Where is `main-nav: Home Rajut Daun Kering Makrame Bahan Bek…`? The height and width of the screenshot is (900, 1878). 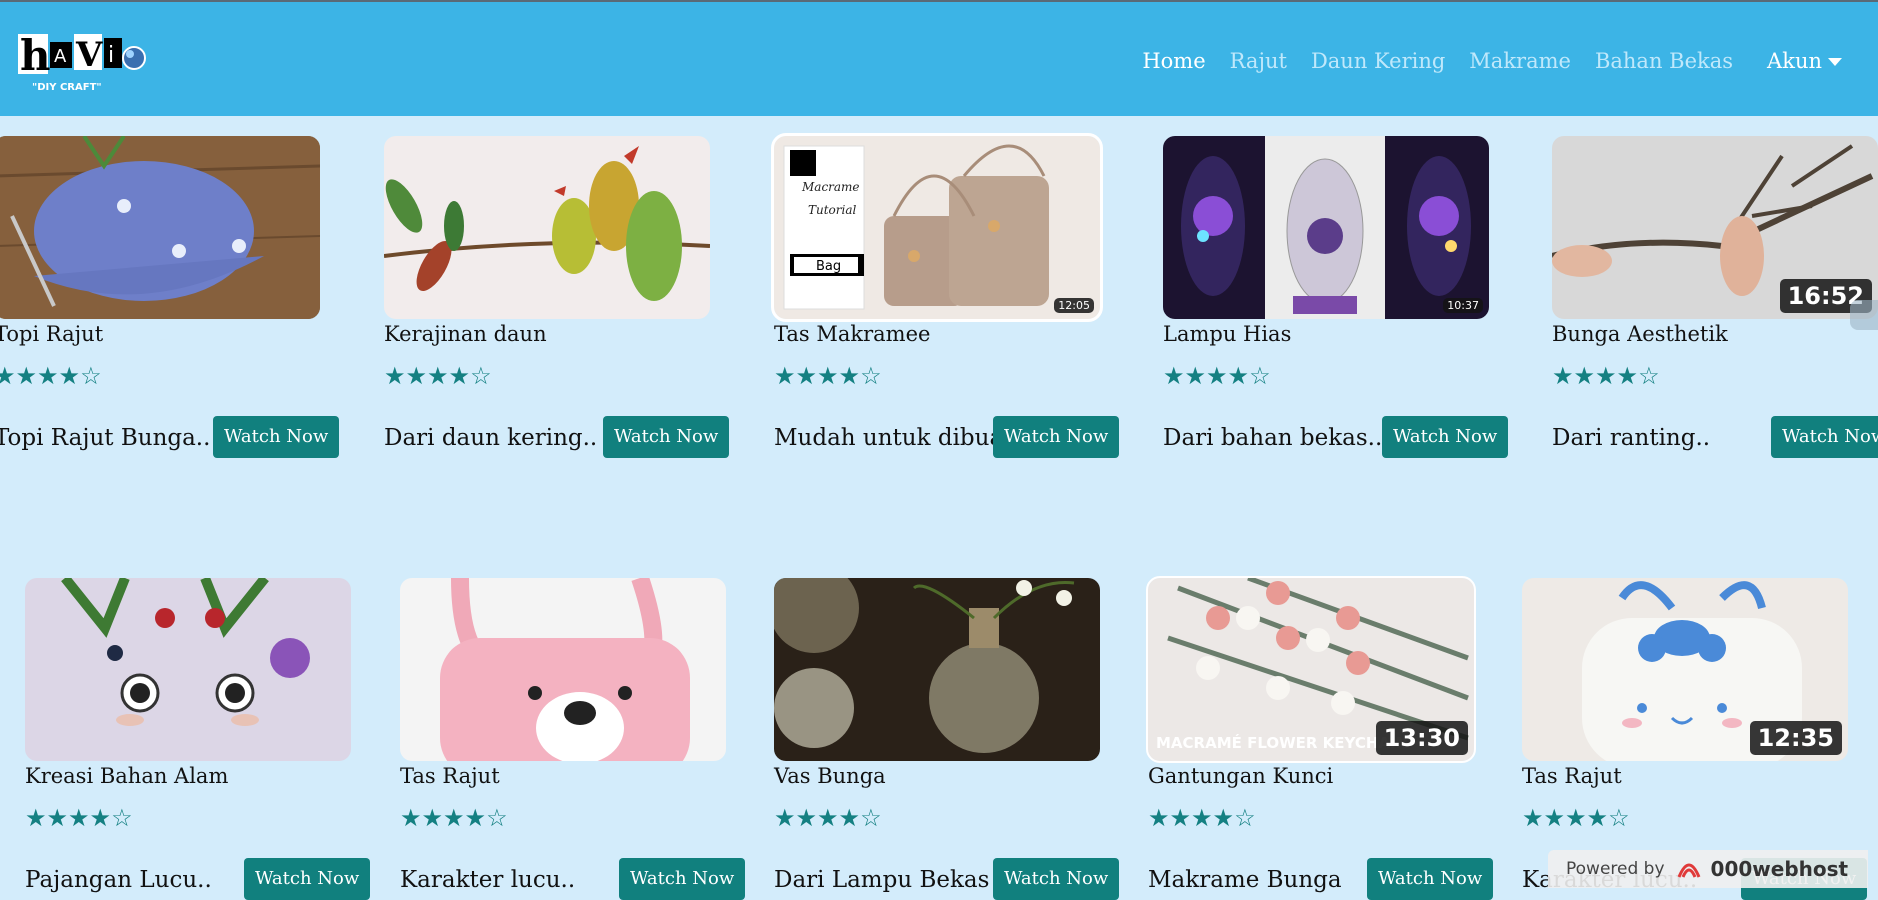
main-nav: Home Rajut Daun Kering Makrame Bahan Bek… is located at coordinates (1480, 61).